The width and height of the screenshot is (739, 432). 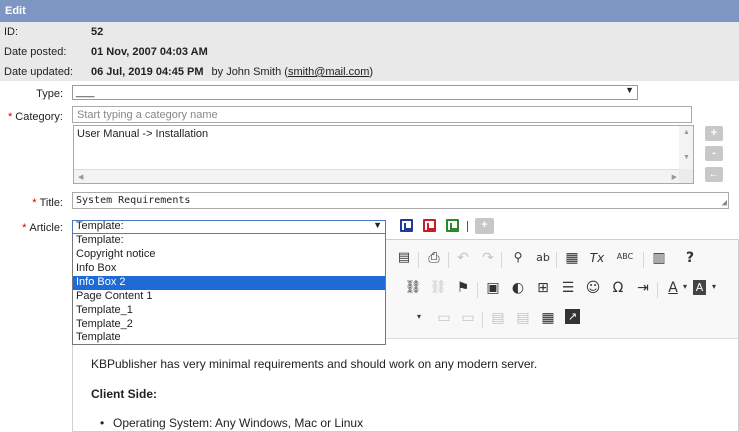 What do you see at coordinates (377, 176) in the screenshot?
I see `horizontal-scrollbar: ◀ ▶` at bounding box center [377, 176].